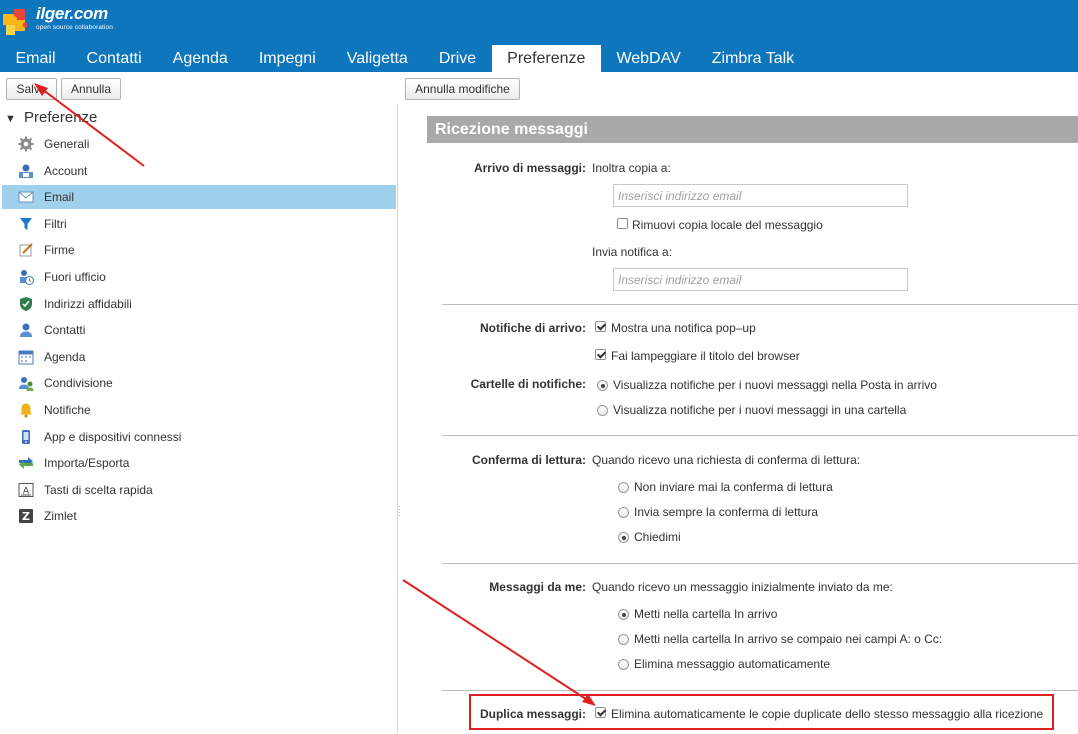 This screenshot has width=1078, height=734. Describe the element at coordinates (26, 436) in the screenshot. I see `device-icon` at that location.